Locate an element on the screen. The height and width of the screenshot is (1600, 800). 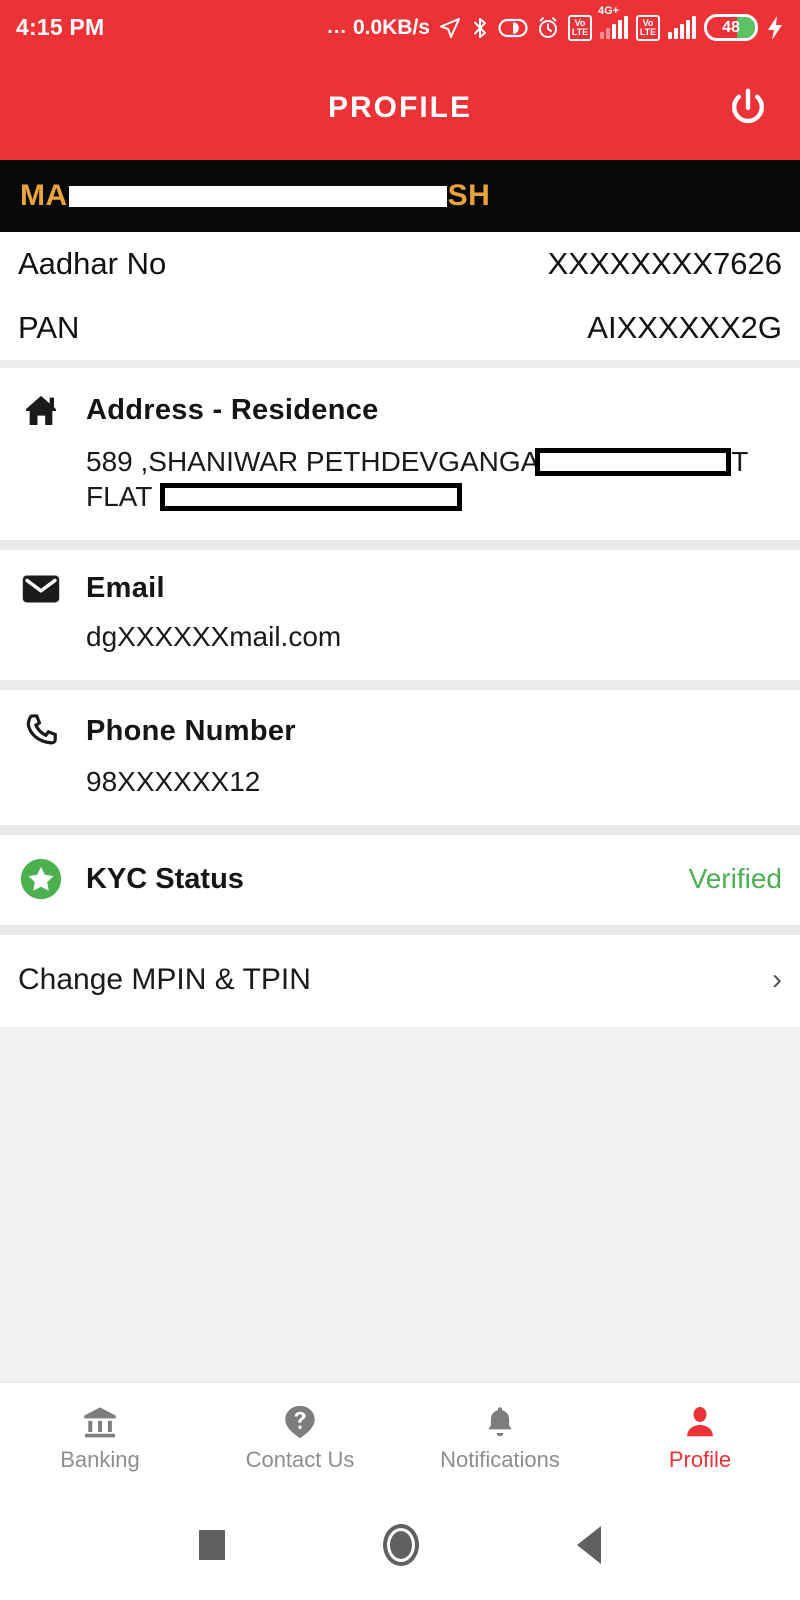
nav-item-profile: Profile is located at coordinates (700, 1437).